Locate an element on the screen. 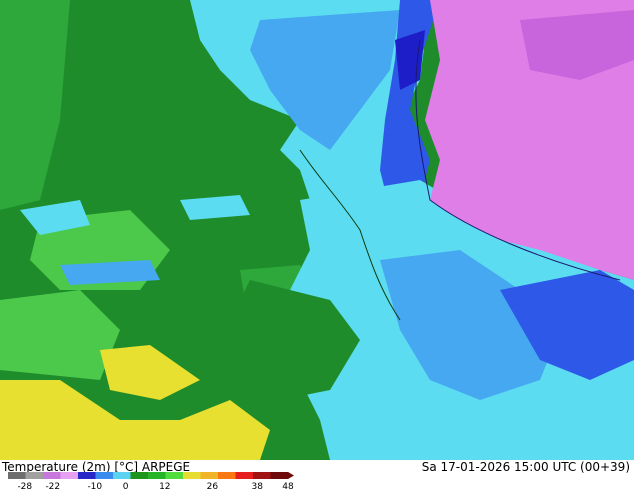 The height and width of the screenshot is (490, 634). color-scale-arrow is located at coordinates (291, 475).